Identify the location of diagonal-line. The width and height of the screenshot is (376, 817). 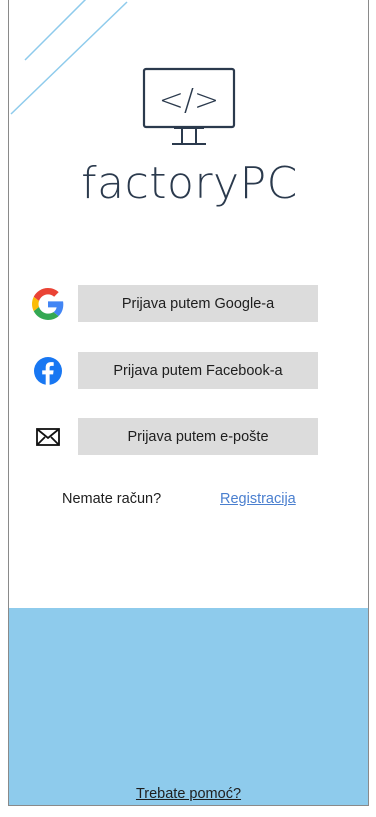
(55, 30).